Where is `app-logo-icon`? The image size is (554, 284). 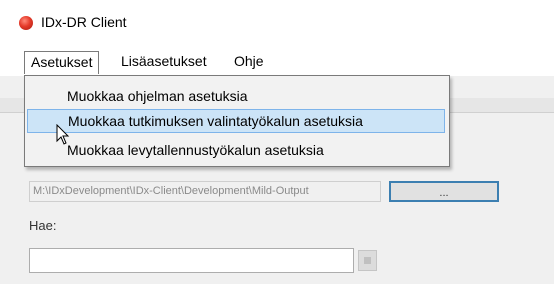 app-logo-icon is located at coordinates (26, 23).